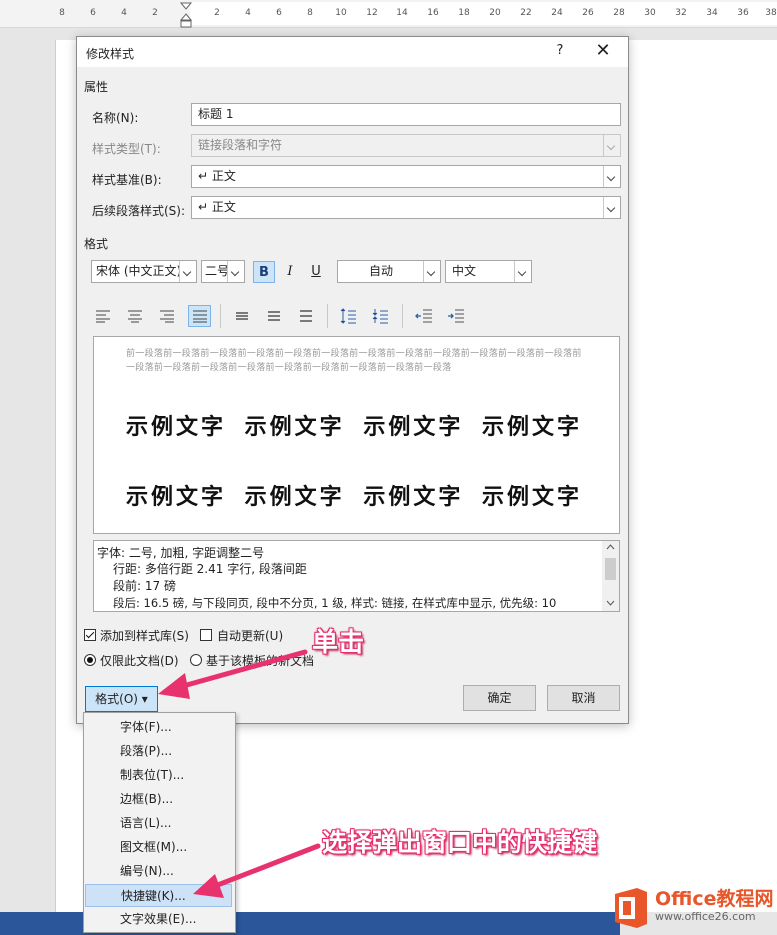  Describe the element at coordinates (705, 916) in the screenshot. I see `watermark-url: www.office26.com` at that location.